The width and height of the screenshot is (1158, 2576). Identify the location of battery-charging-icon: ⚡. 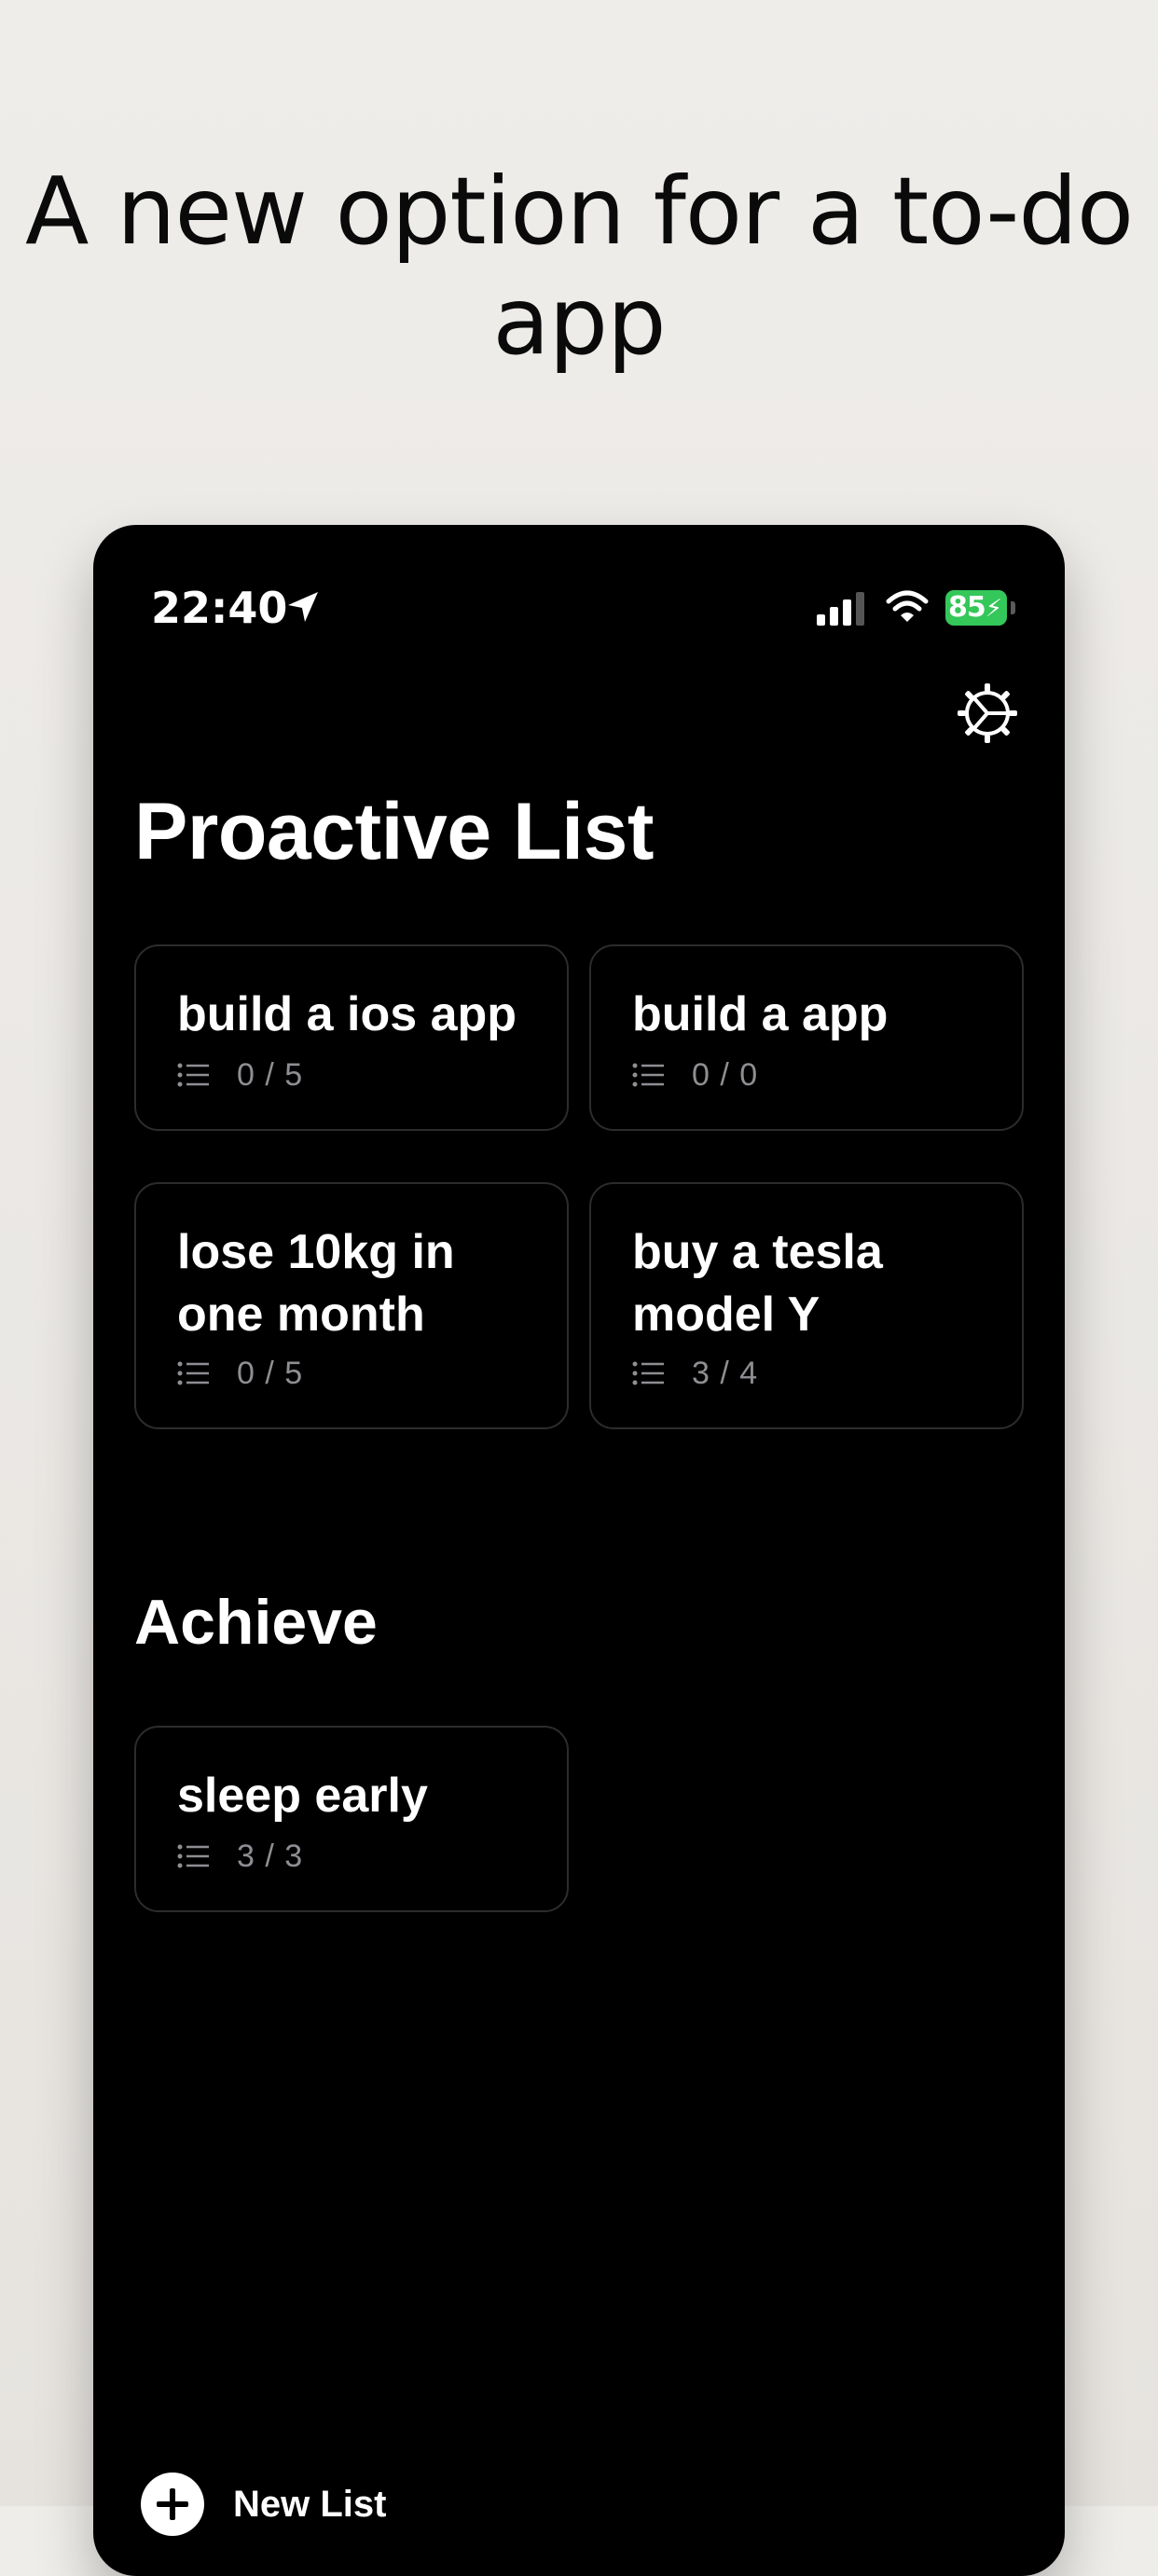
(993, 609).